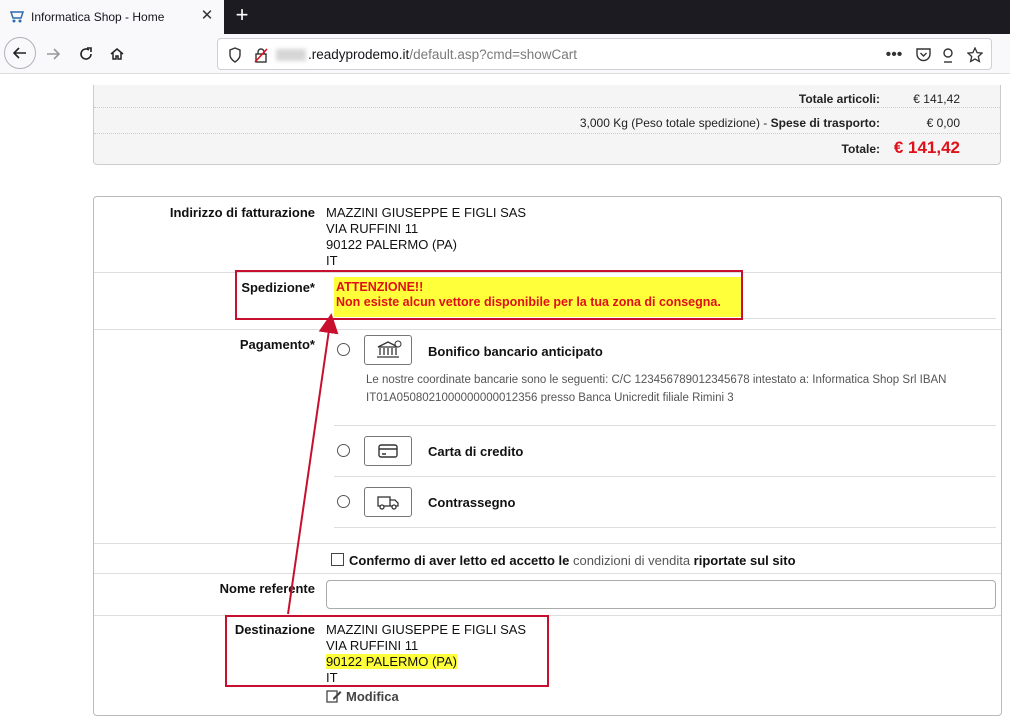  I want to click on consent-suffix: riportate sul sito, so click(744, 560).